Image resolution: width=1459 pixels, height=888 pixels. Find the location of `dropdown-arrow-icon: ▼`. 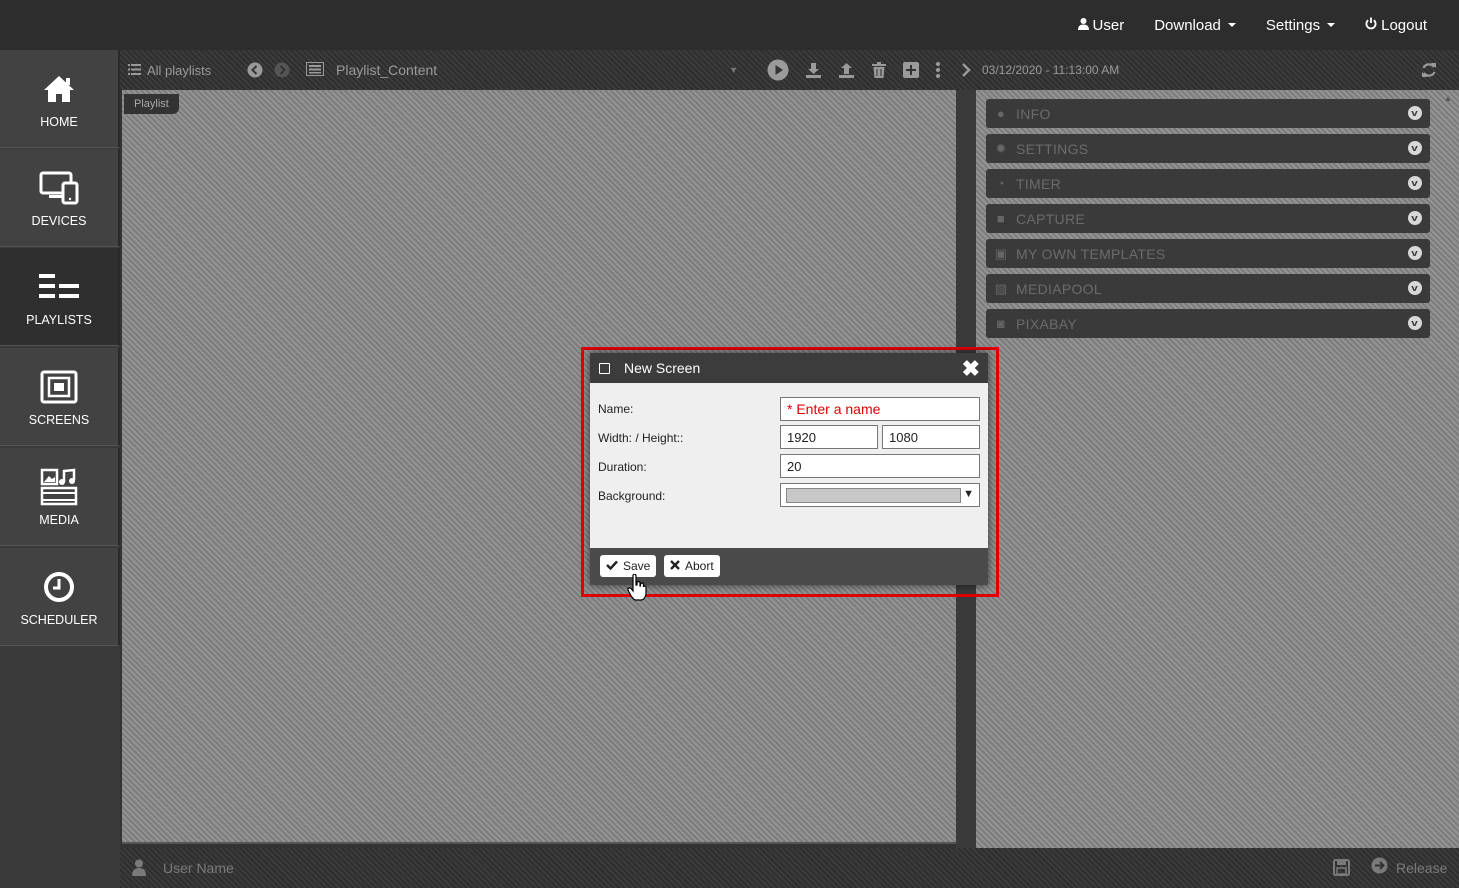

dropdown-arrow-icon: ▼ is located at coordinates (968, 494).